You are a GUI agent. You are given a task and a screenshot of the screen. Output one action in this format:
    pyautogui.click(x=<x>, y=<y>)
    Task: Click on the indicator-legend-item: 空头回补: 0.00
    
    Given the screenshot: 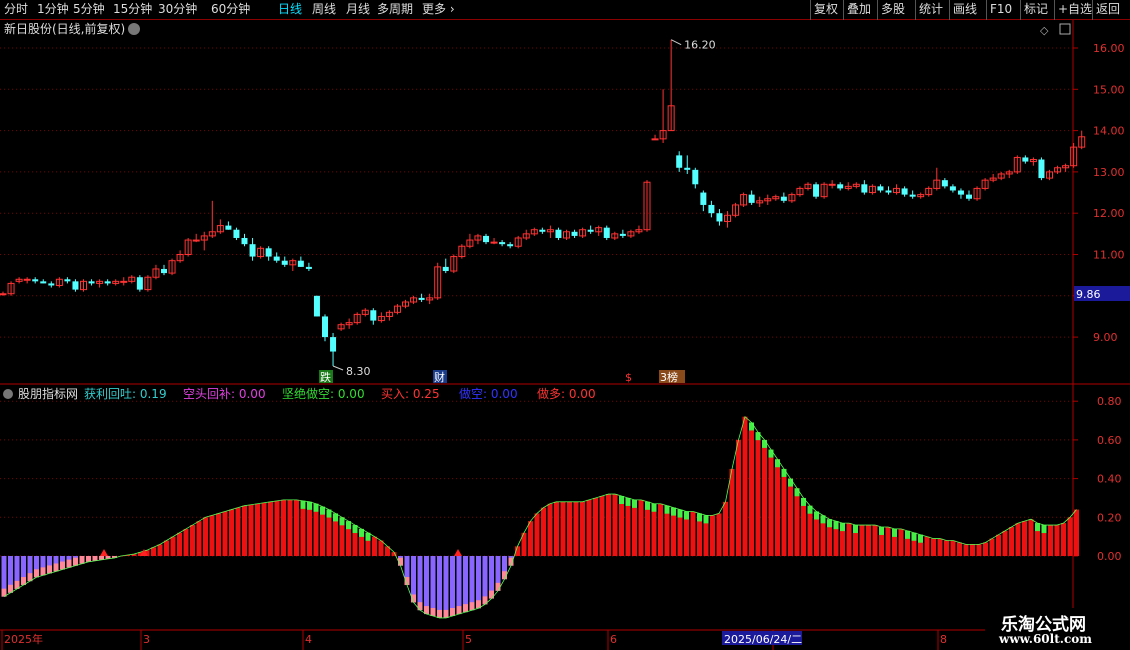 What is the action you would take?
    pyautogui.click(x=224, y=394)
    